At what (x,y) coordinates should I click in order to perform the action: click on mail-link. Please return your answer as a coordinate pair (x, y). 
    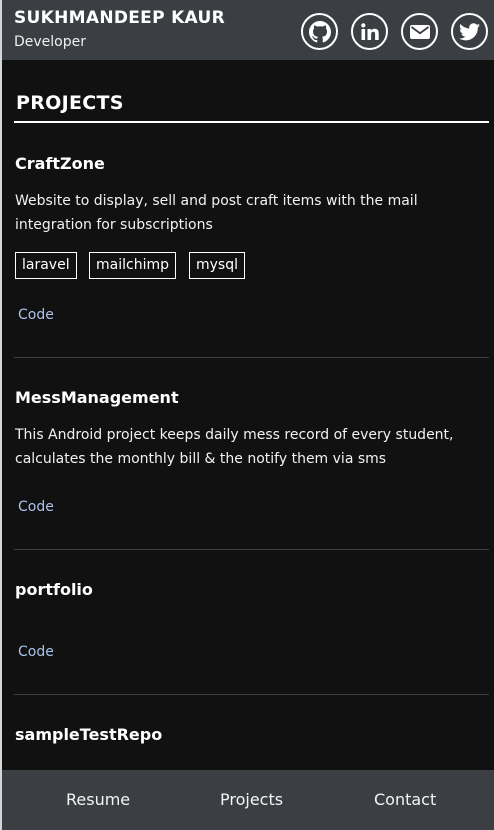
    Looking at the image, I should click on (419, 31).